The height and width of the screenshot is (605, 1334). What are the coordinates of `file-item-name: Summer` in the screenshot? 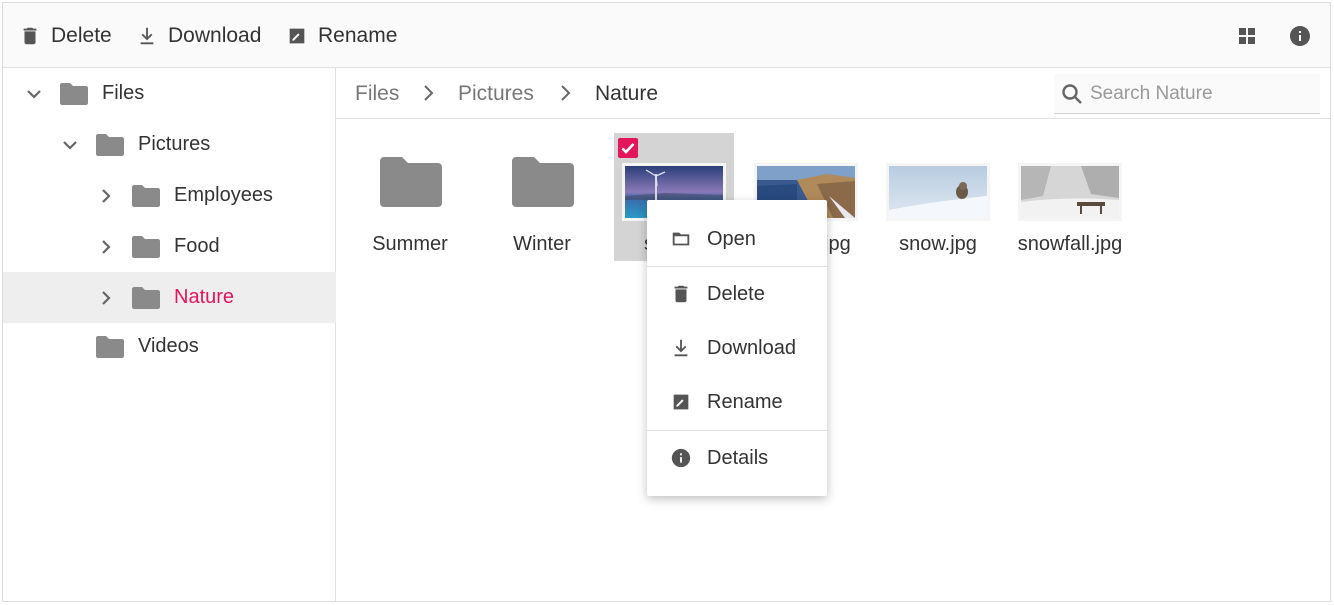 It's located at (410, 244).